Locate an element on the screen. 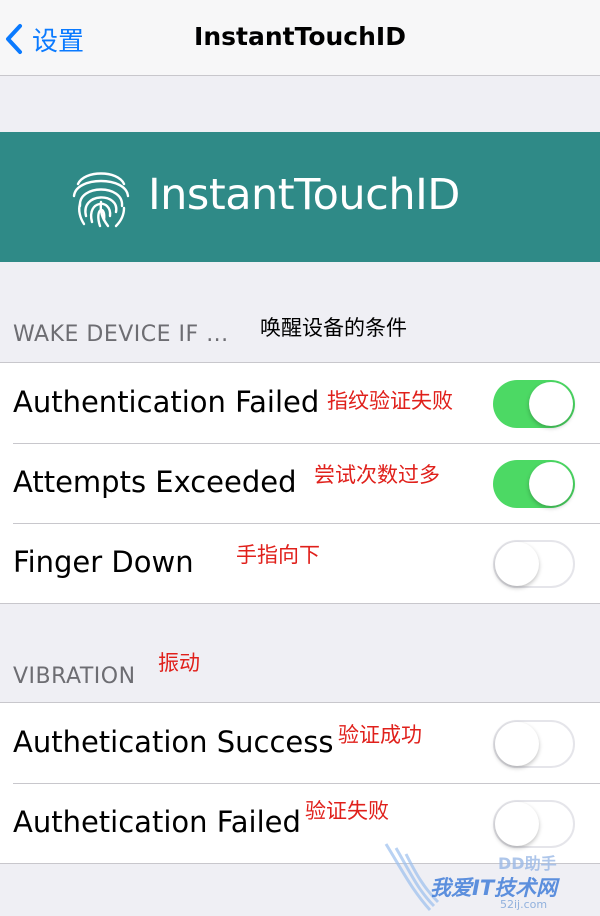 The image size is (600, 916). annotation-label: 指纹验证失败 is located at coordinates (390, 401).